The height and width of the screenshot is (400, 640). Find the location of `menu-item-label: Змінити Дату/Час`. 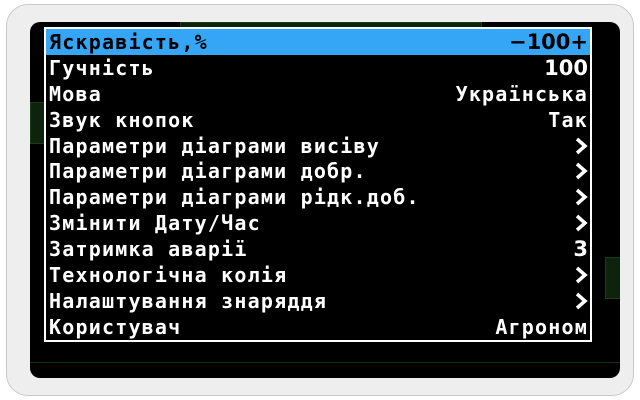

menu-item-label: Змінити Дату/Час is located at coordinates (155, 223).